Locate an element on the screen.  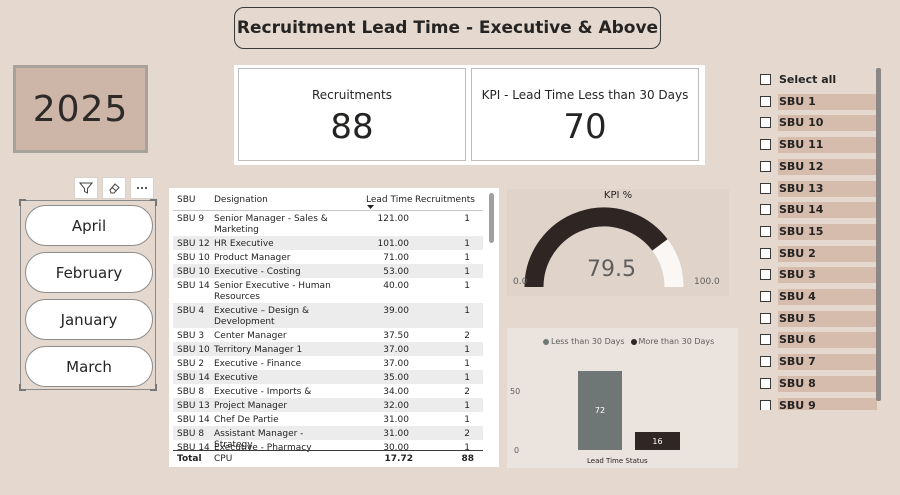
sbu-item: SBU 1 is located at coordinates (819, 101).